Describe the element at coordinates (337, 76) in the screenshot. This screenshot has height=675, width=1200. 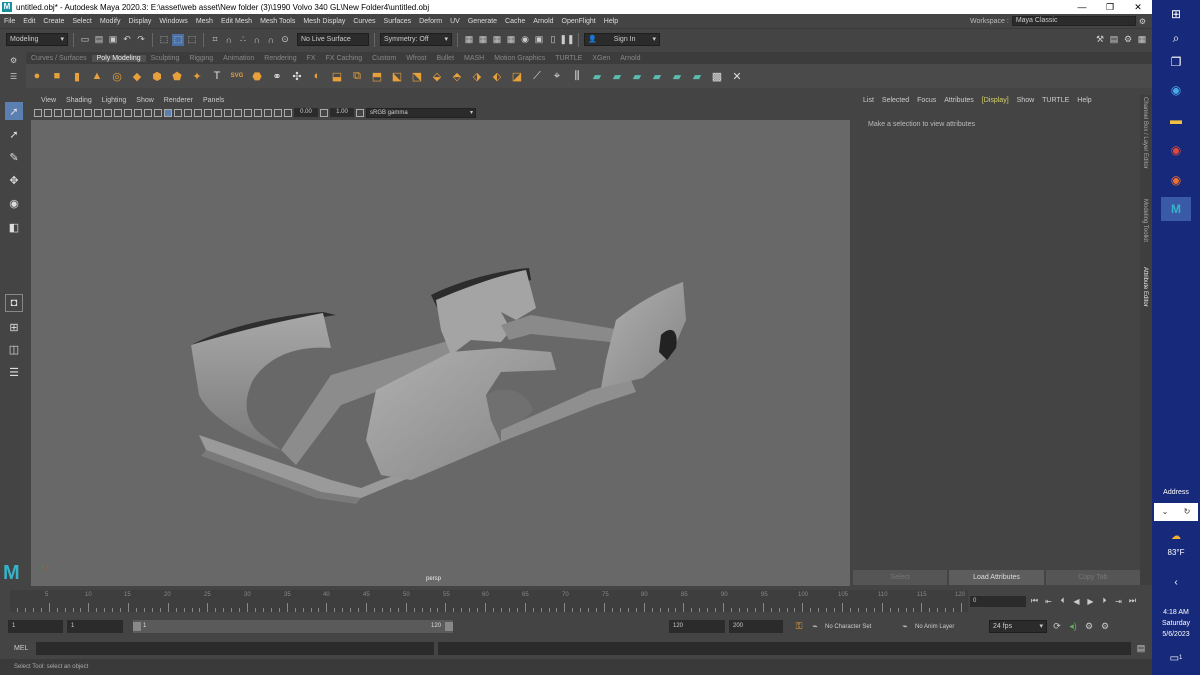
I see `extract-icon: ⬓` at that location.